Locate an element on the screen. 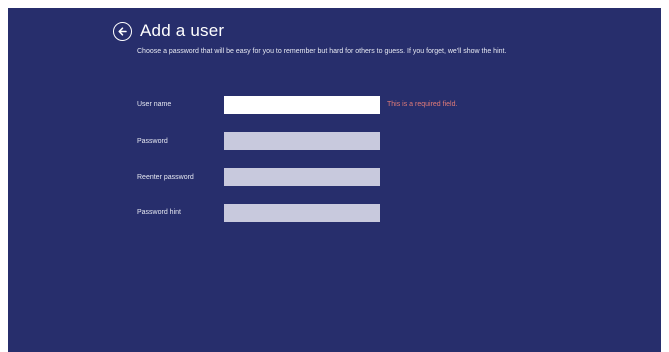 The width and height of the screenshot is (669, 352). username-label: User name is located at coordinates (154, 104).